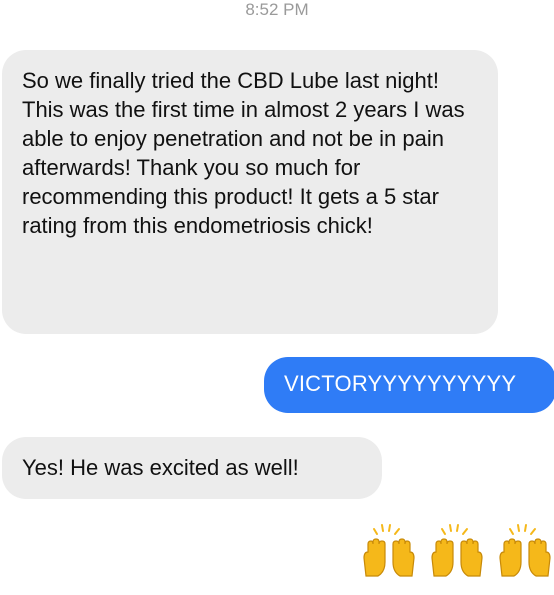  Describe the element at coordinates (409, 385) in the screenshot. I see `sent-message-bubble: VICTORYYYYYYYYYY` at that location.